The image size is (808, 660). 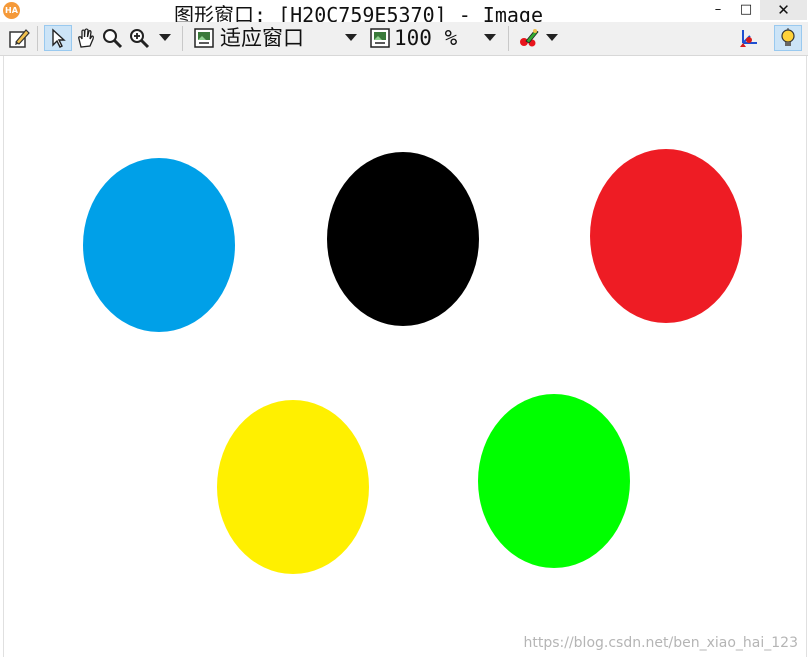 I want to click on color-tool-icon, so click(x=529, y=38).